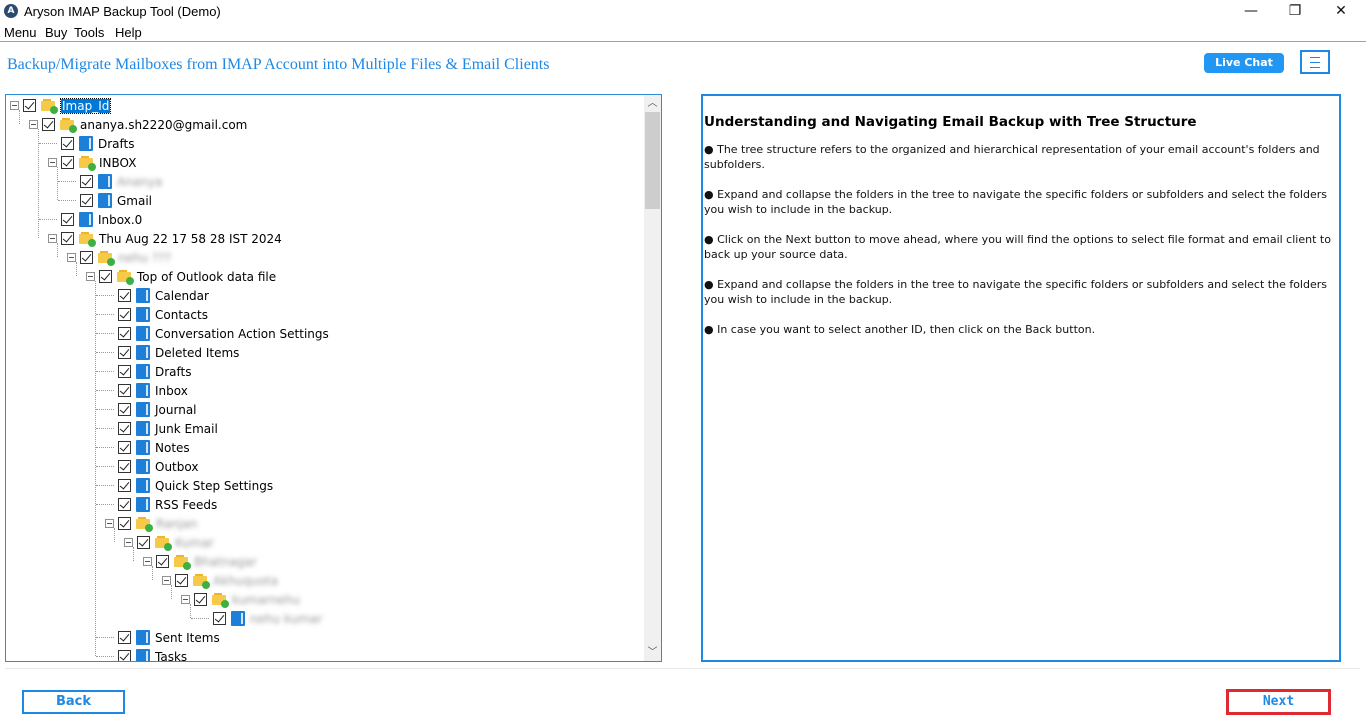  What do you see at coordinates (114, 181) in the screenshot?
I see `tree-node: Ananya` at bounding box center [114, 181].